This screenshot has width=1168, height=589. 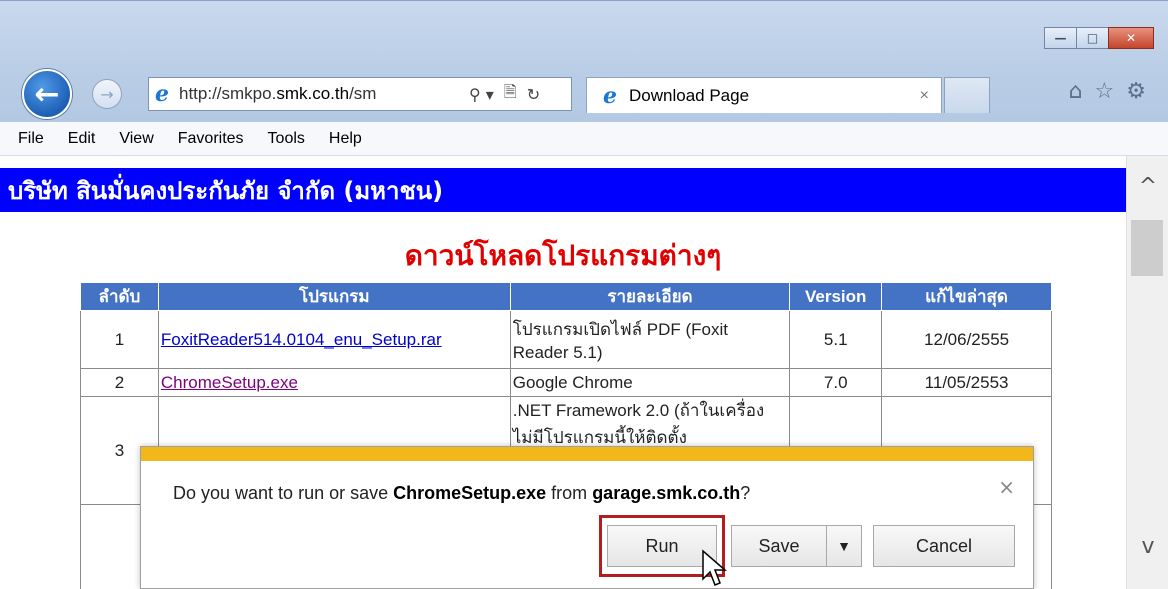 What do you see at coordinates (334, 296) in the screenshot?
I see `col-header-program: โปรแกรม` at bounding box center [334, 296].